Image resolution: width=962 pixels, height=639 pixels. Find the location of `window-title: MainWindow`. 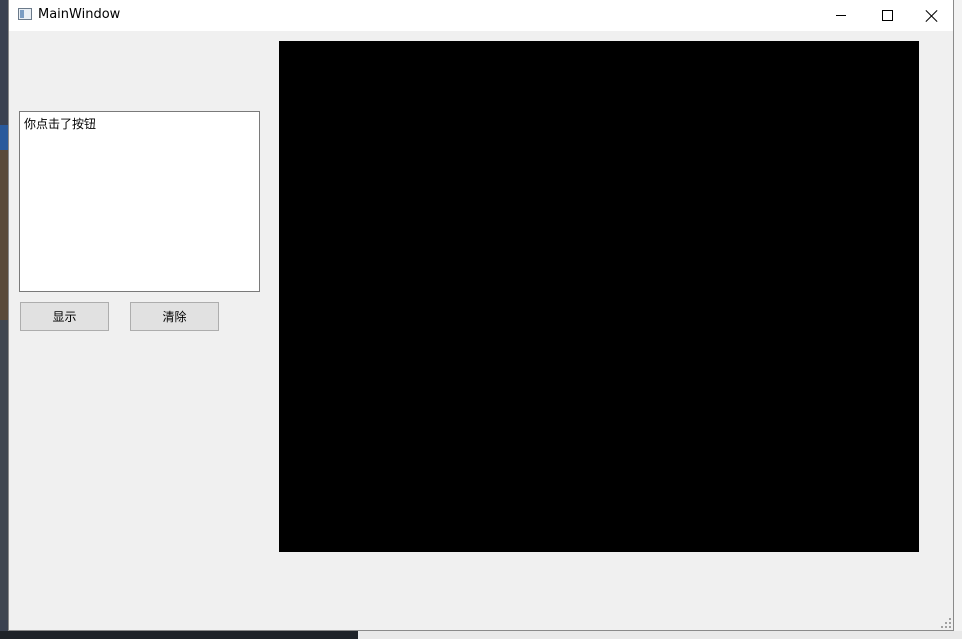

window-title: MainWindow is located at coordinates (79, 14).